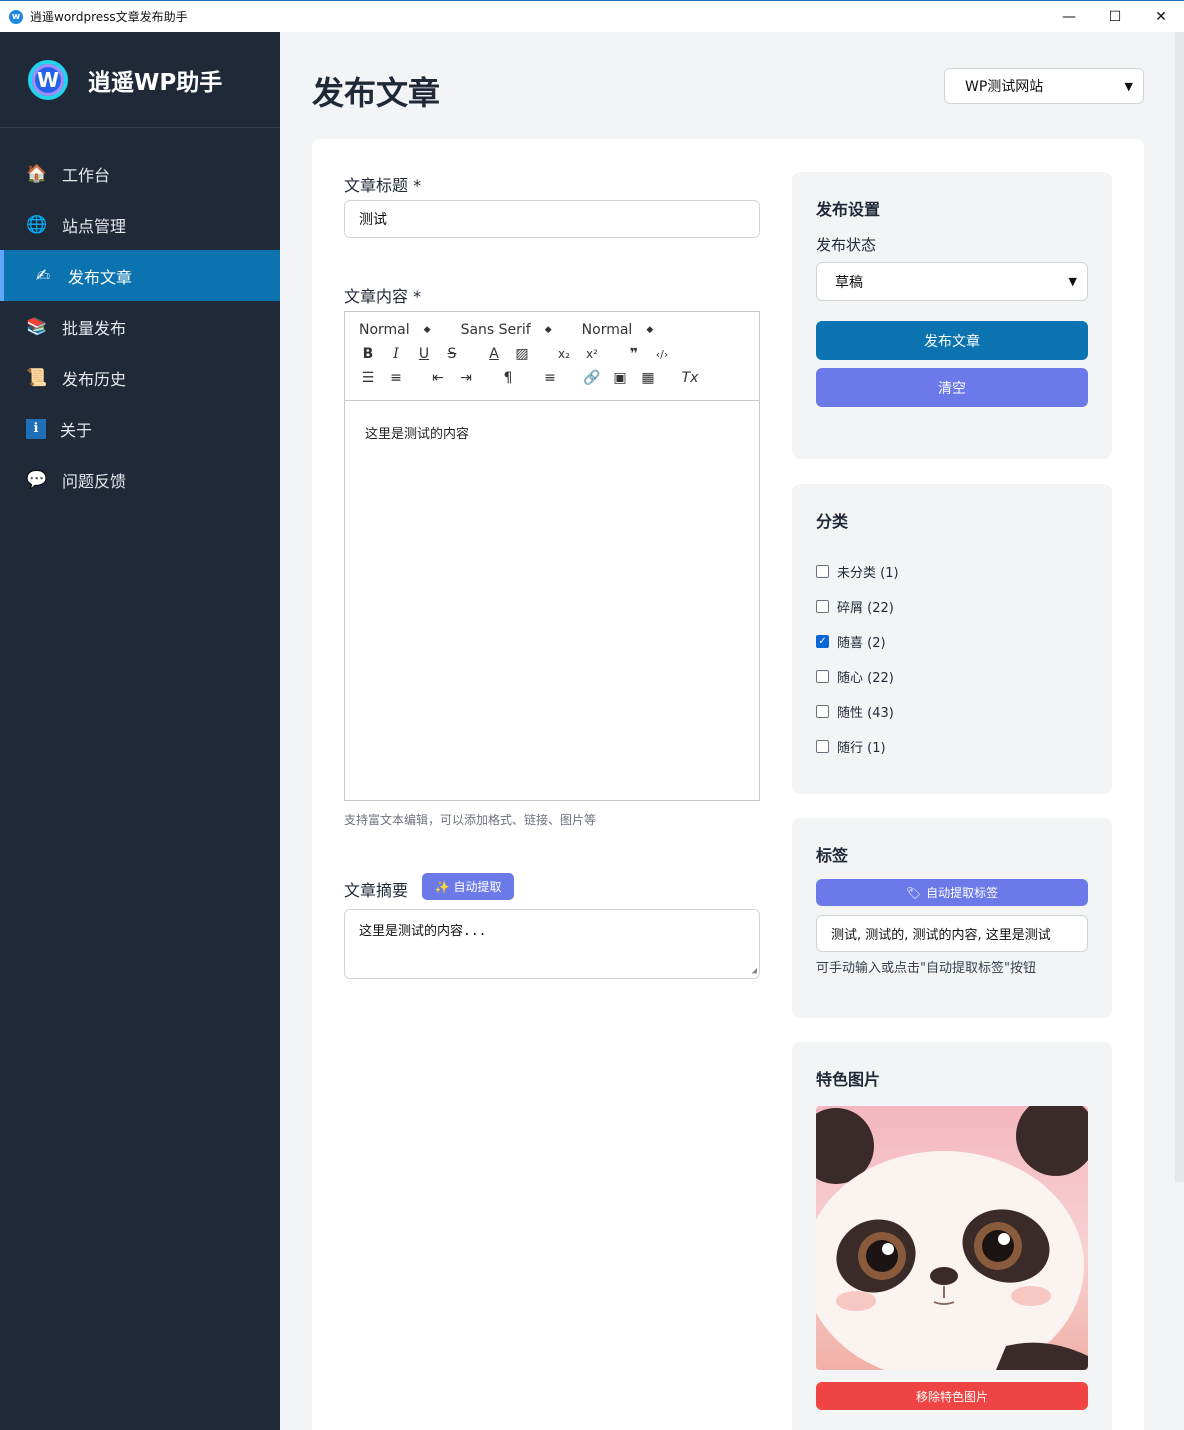  What do you see at coordinates (634, 354) in the screenshot?
I see `blockquote-icon: ❞` at bounding box center [634, 354].